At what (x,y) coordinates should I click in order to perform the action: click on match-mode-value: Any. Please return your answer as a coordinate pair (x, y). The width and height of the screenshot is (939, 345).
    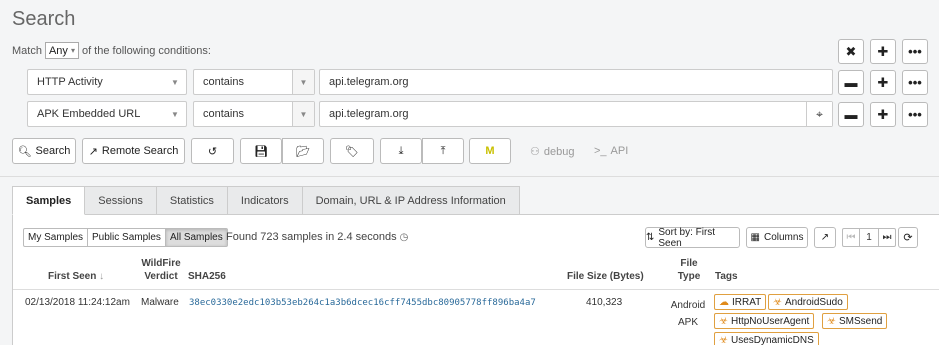
    Looking at the image, I should click on (58, 50).